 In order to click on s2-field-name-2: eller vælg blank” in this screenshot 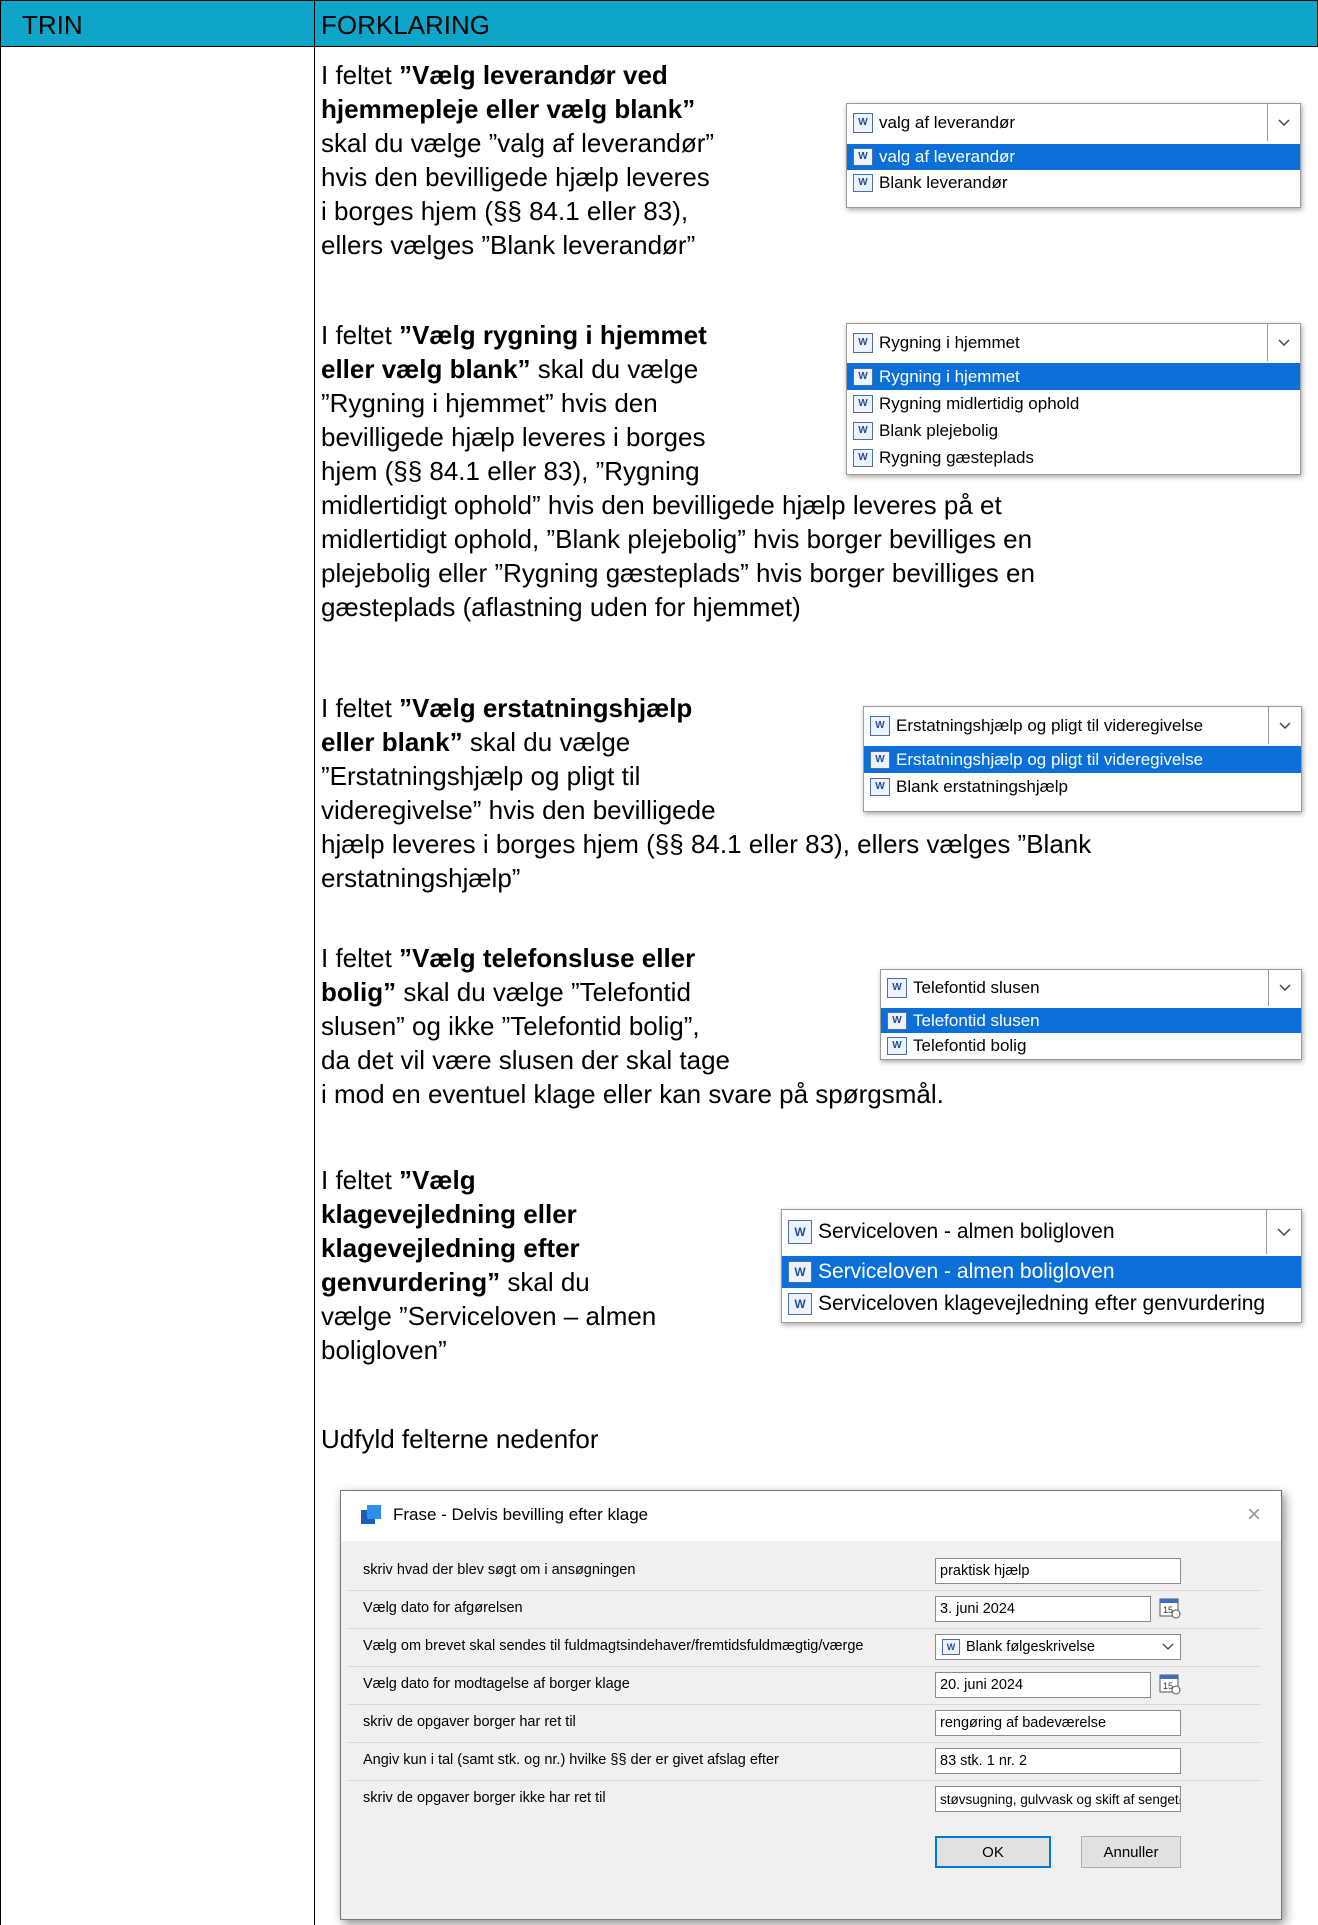, I will do `click(426, 369)`.